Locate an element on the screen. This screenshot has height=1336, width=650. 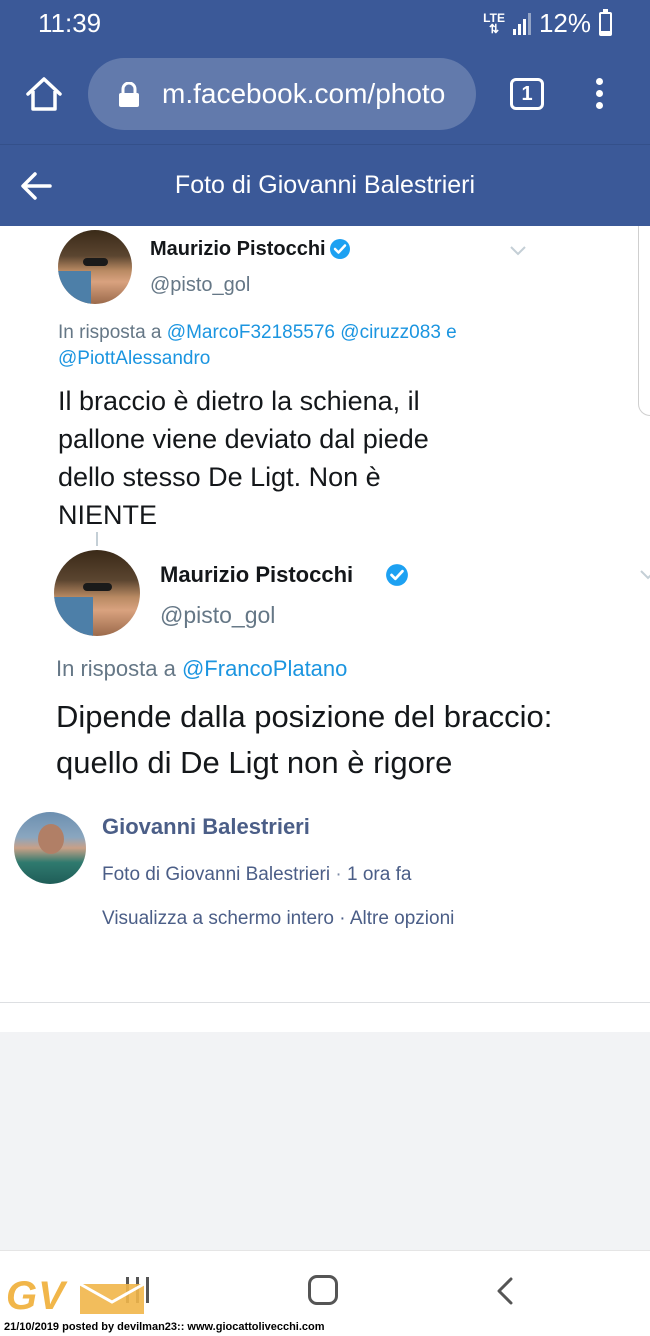
browser-toolbar: m.facebook.com/photo 1 is located at coordinates (325, 94).